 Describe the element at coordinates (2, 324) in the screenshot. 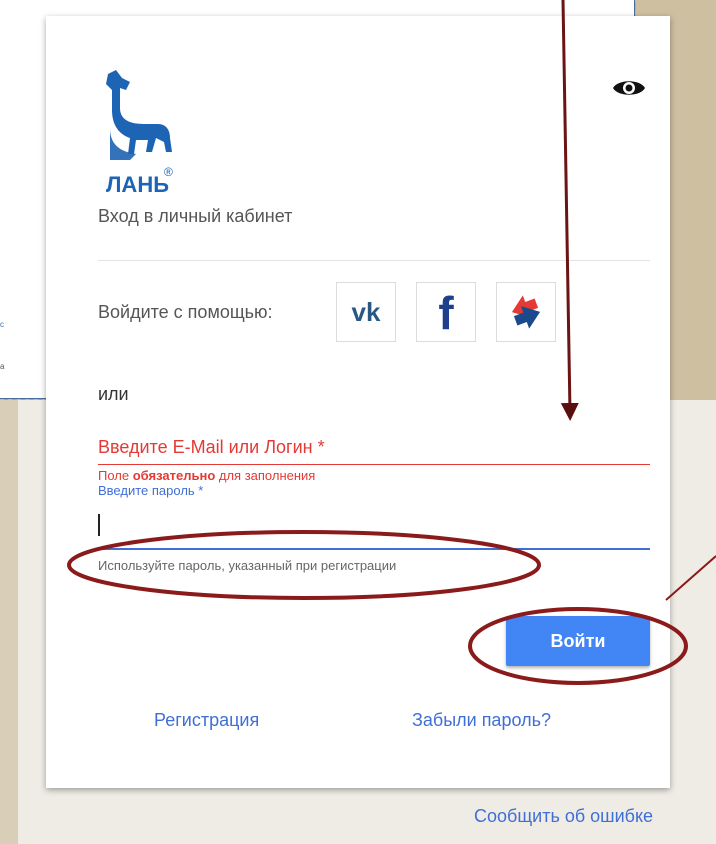

I see `background-text-fragment: с` at that location.